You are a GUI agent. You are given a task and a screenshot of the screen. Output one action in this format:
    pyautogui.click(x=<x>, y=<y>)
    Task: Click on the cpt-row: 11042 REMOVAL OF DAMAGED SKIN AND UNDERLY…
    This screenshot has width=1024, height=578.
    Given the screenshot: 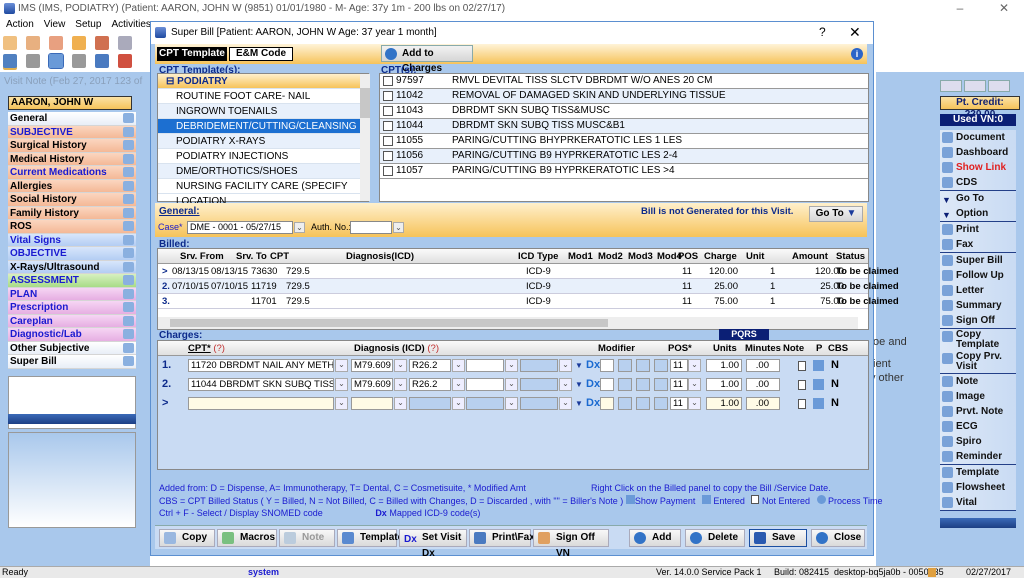 What is the action you would take?
    pyautogui.click(x=624, y=96)
    